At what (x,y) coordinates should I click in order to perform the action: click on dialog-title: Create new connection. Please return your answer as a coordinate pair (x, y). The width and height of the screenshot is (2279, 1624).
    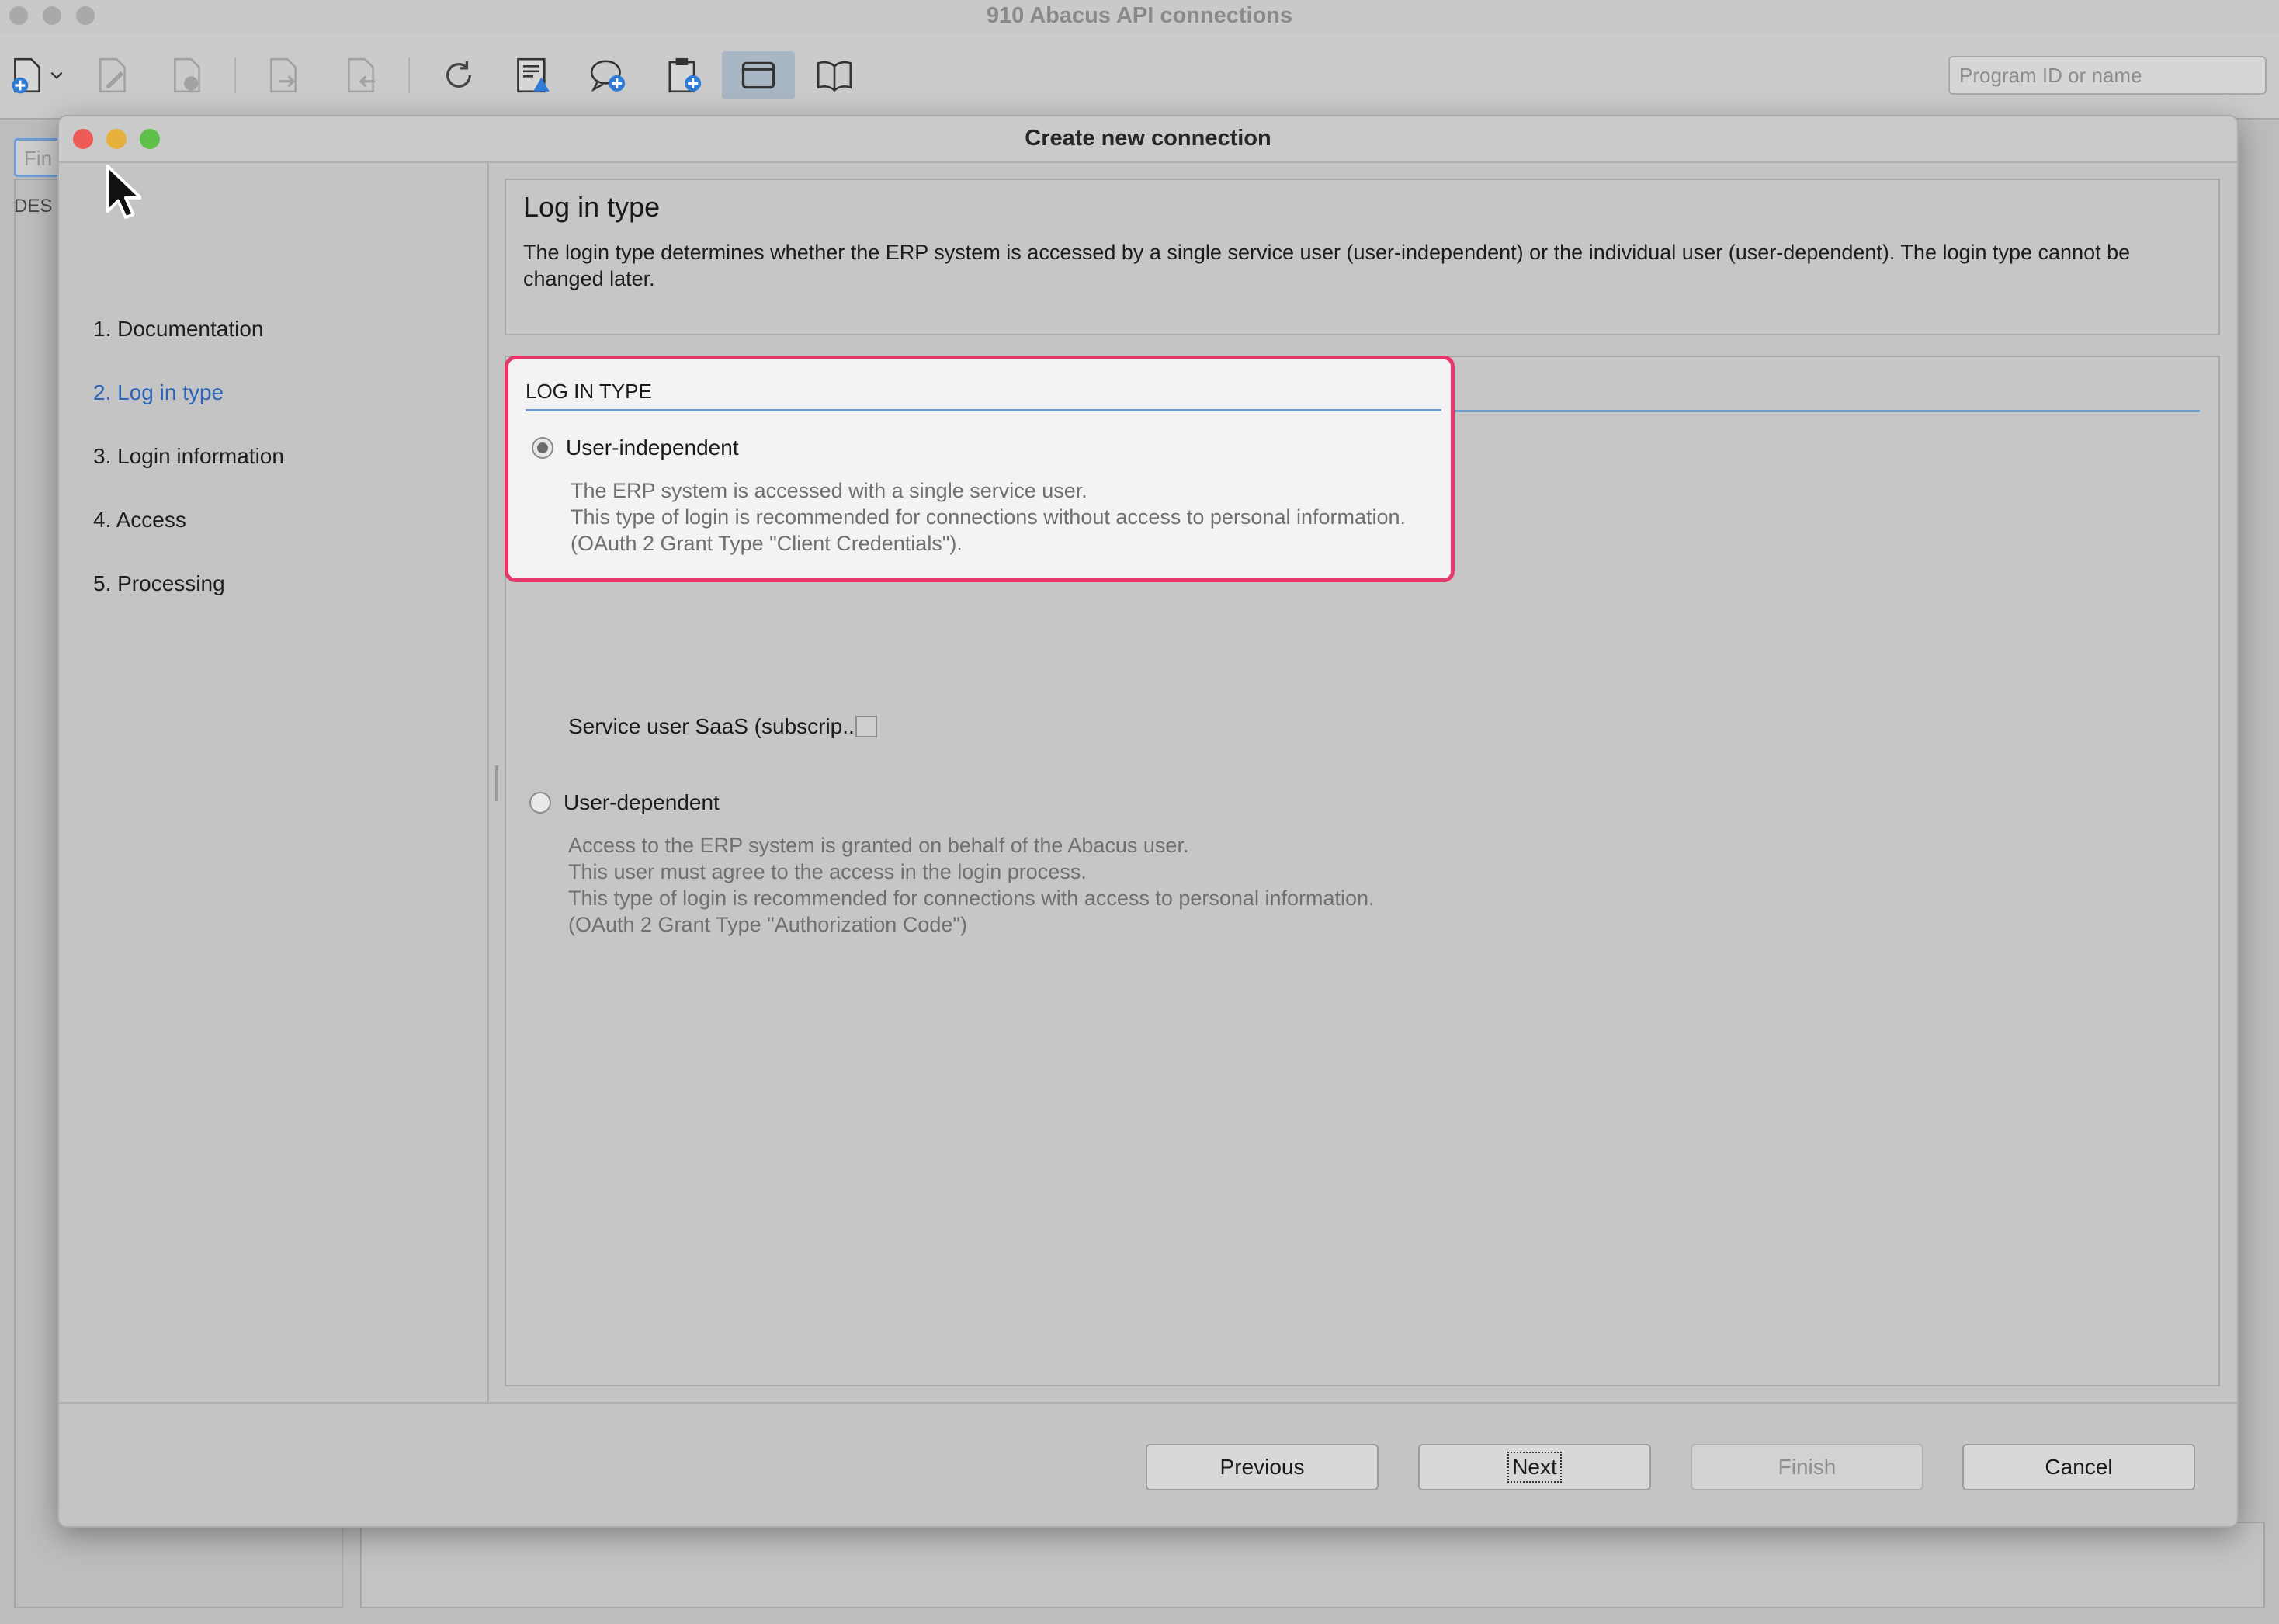
    Looking at the image, I should click on (1148, 138).